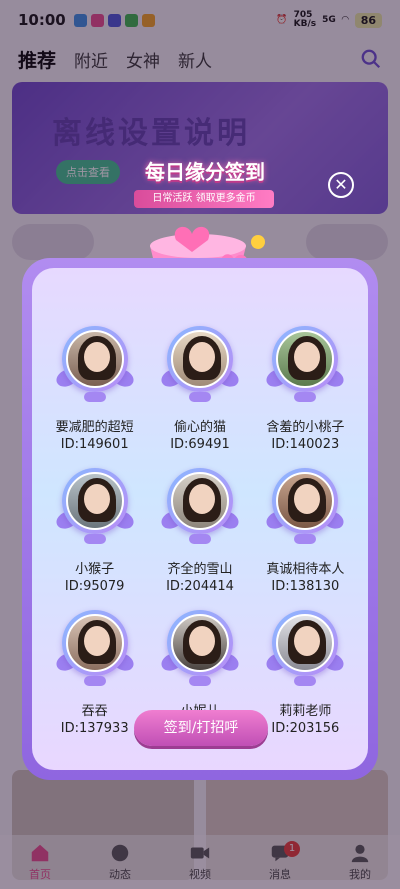 The height and width of the screenshot is (889, 400). I want to click on user-card: 齐全的雪山 ID:204414, so click(199, 529).